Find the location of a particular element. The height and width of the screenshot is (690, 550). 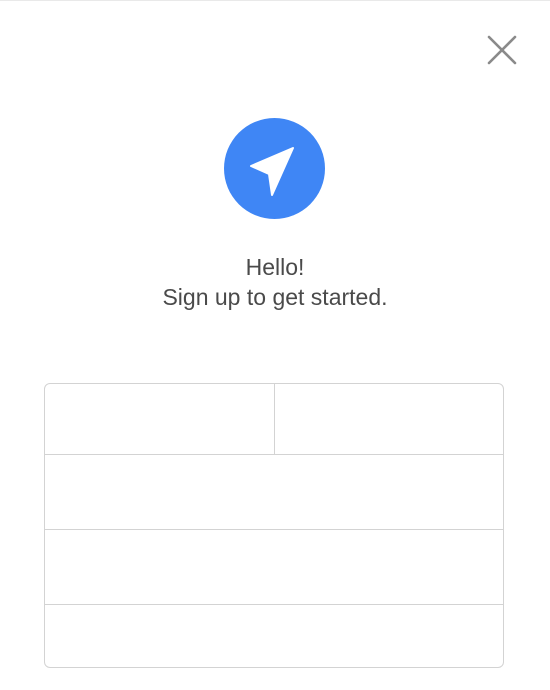

location-arrow-icon is located at coordinates (272, 171).